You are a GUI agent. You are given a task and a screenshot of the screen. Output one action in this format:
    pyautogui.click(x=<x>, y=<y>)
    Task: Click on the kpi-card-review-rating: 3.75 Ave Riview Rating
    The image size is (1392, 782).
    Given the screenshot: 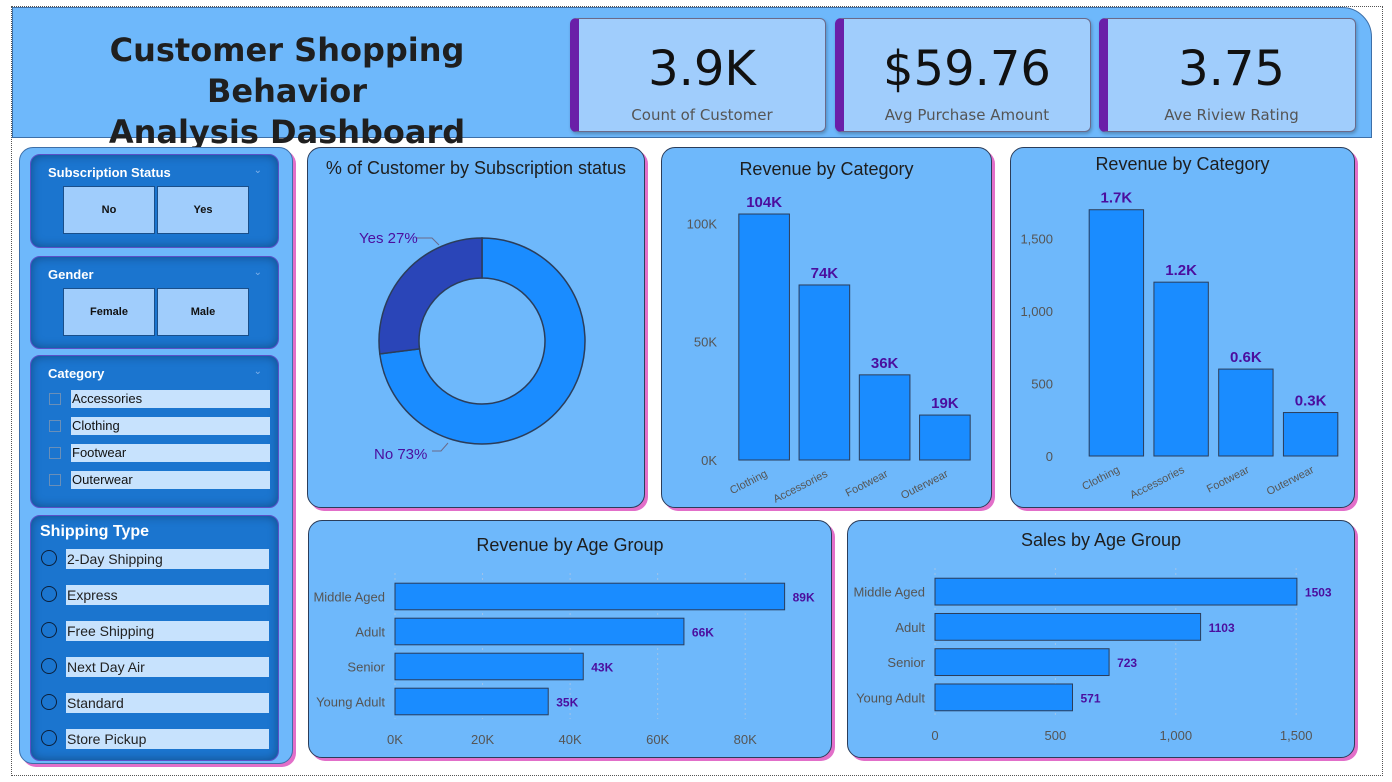 What is the action you would take?
    pyautogui.click(x=1227, y=75)
    